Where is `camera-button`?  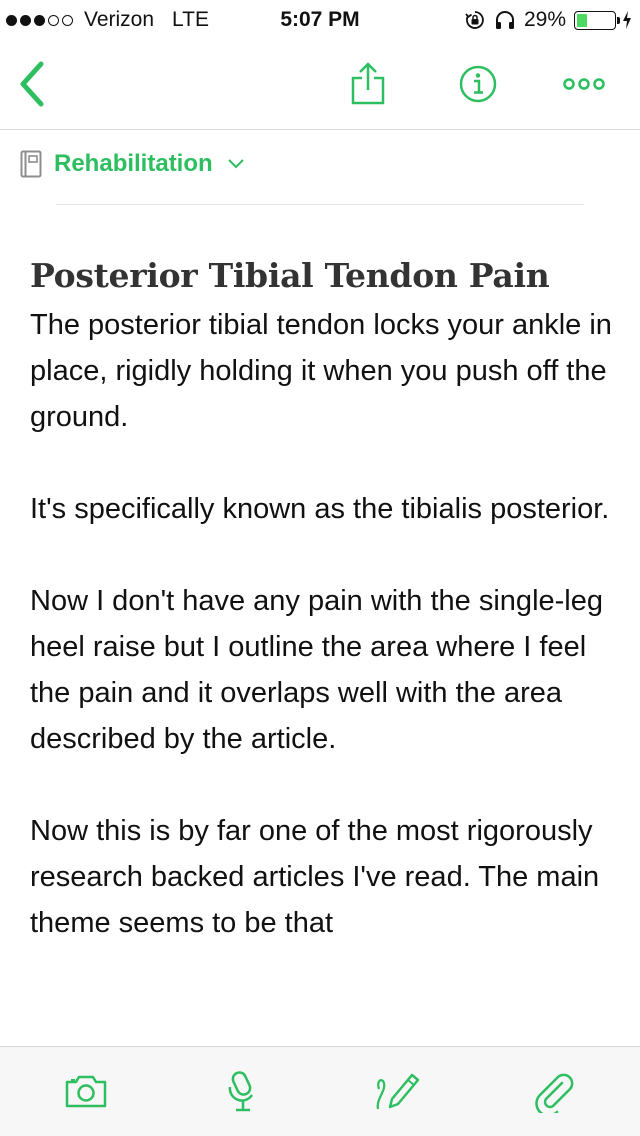
camera-button is located at coordinates (86, 1091).